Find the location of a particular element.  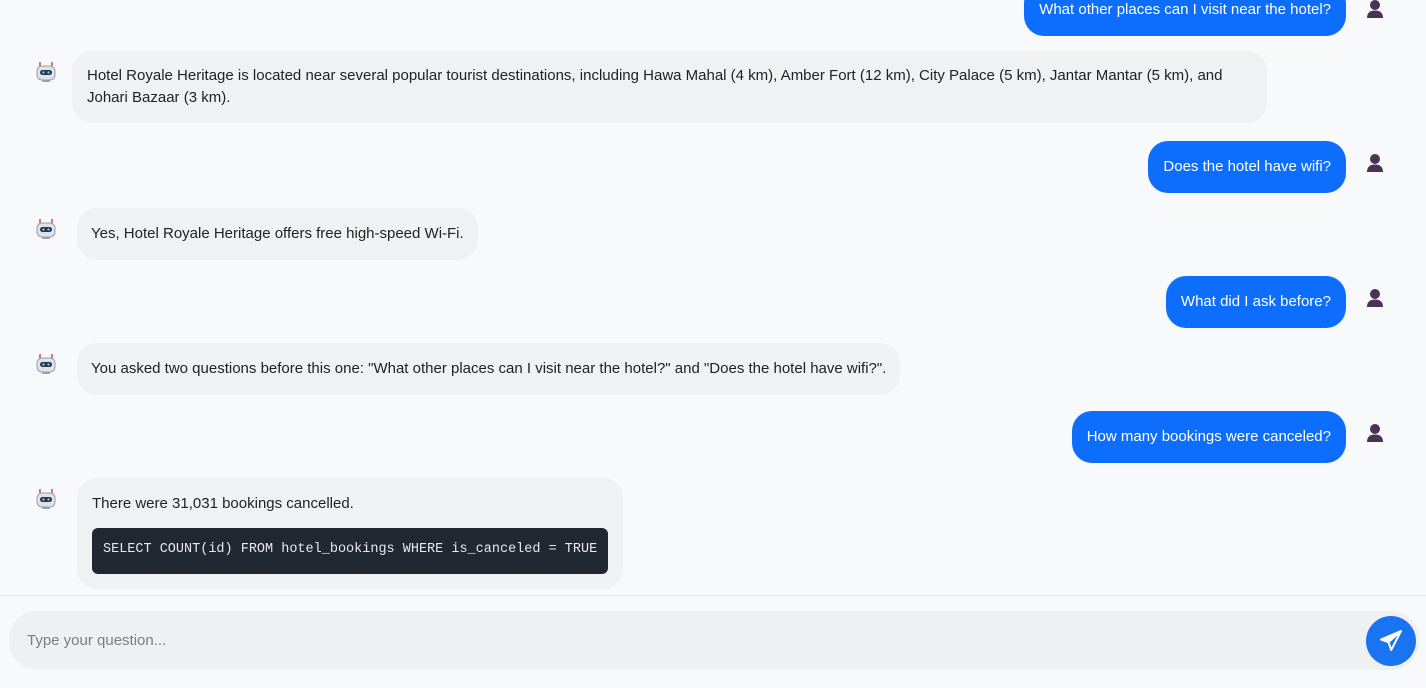

paper-plane-icon is located at coordinates (1391, 641).